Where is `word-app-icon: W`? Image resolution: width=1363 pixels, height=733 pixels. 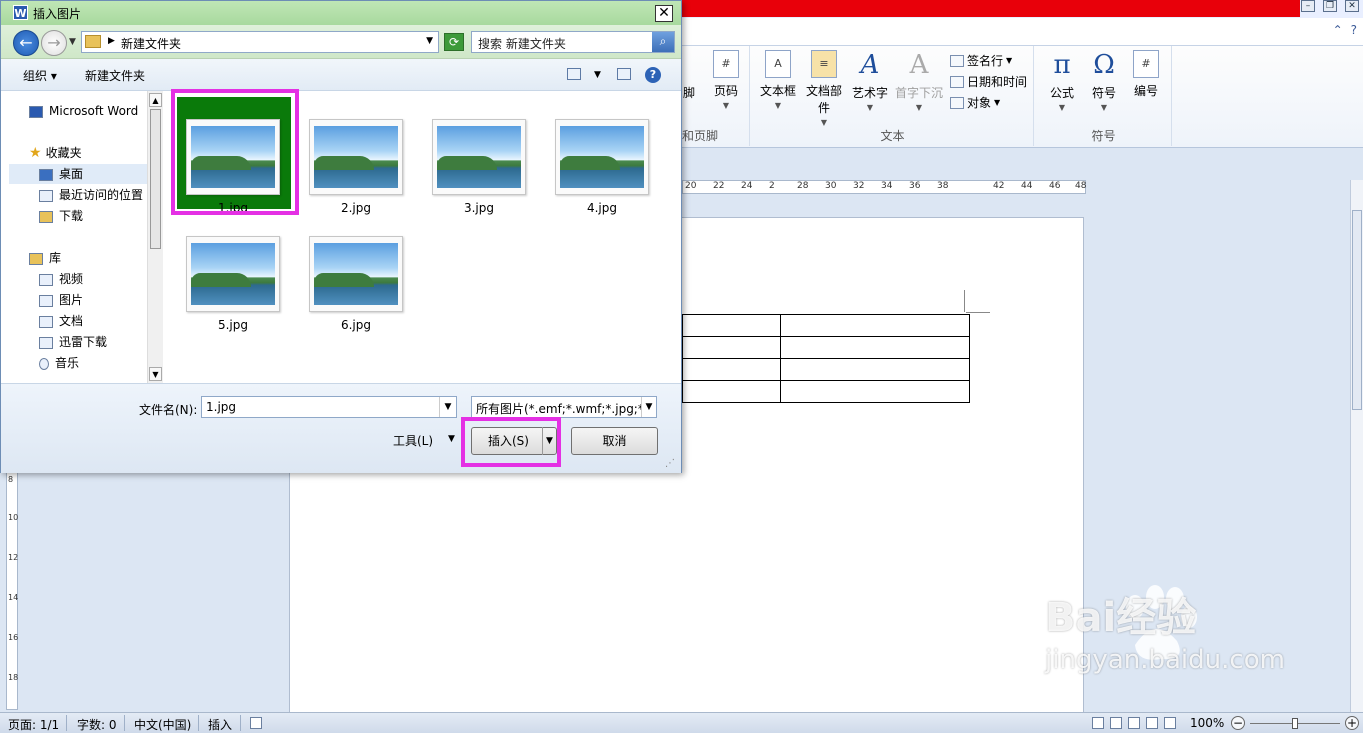
word-app-icon: W is located at coordinates (20, 12).